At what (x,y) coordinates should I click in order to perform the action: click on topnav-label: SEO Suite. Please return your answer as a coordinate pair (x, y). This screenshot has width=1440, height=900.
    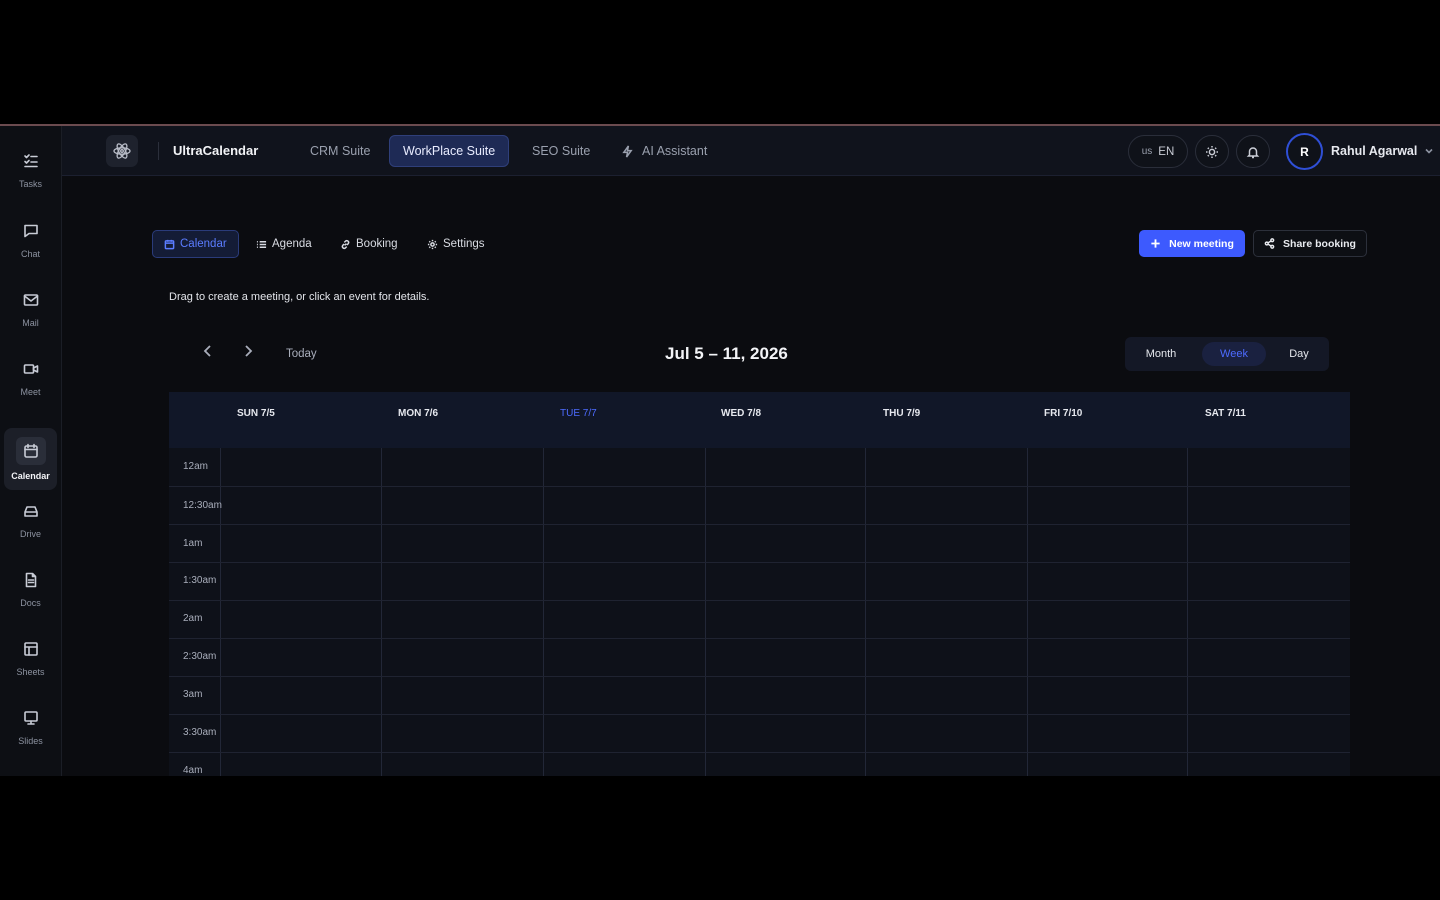
    Looking at the image, I should click on (561, 151).